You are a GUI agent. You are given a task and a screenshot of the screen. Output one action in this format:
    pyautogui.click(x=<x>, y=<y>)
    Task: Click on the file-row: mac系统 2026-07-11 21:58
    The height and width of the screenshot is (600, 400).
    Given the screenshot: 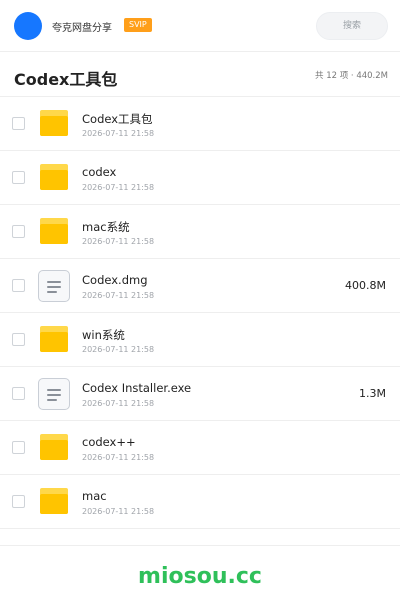 What is the action you would take?
    pyautogui.click(x=200, y=232)
    